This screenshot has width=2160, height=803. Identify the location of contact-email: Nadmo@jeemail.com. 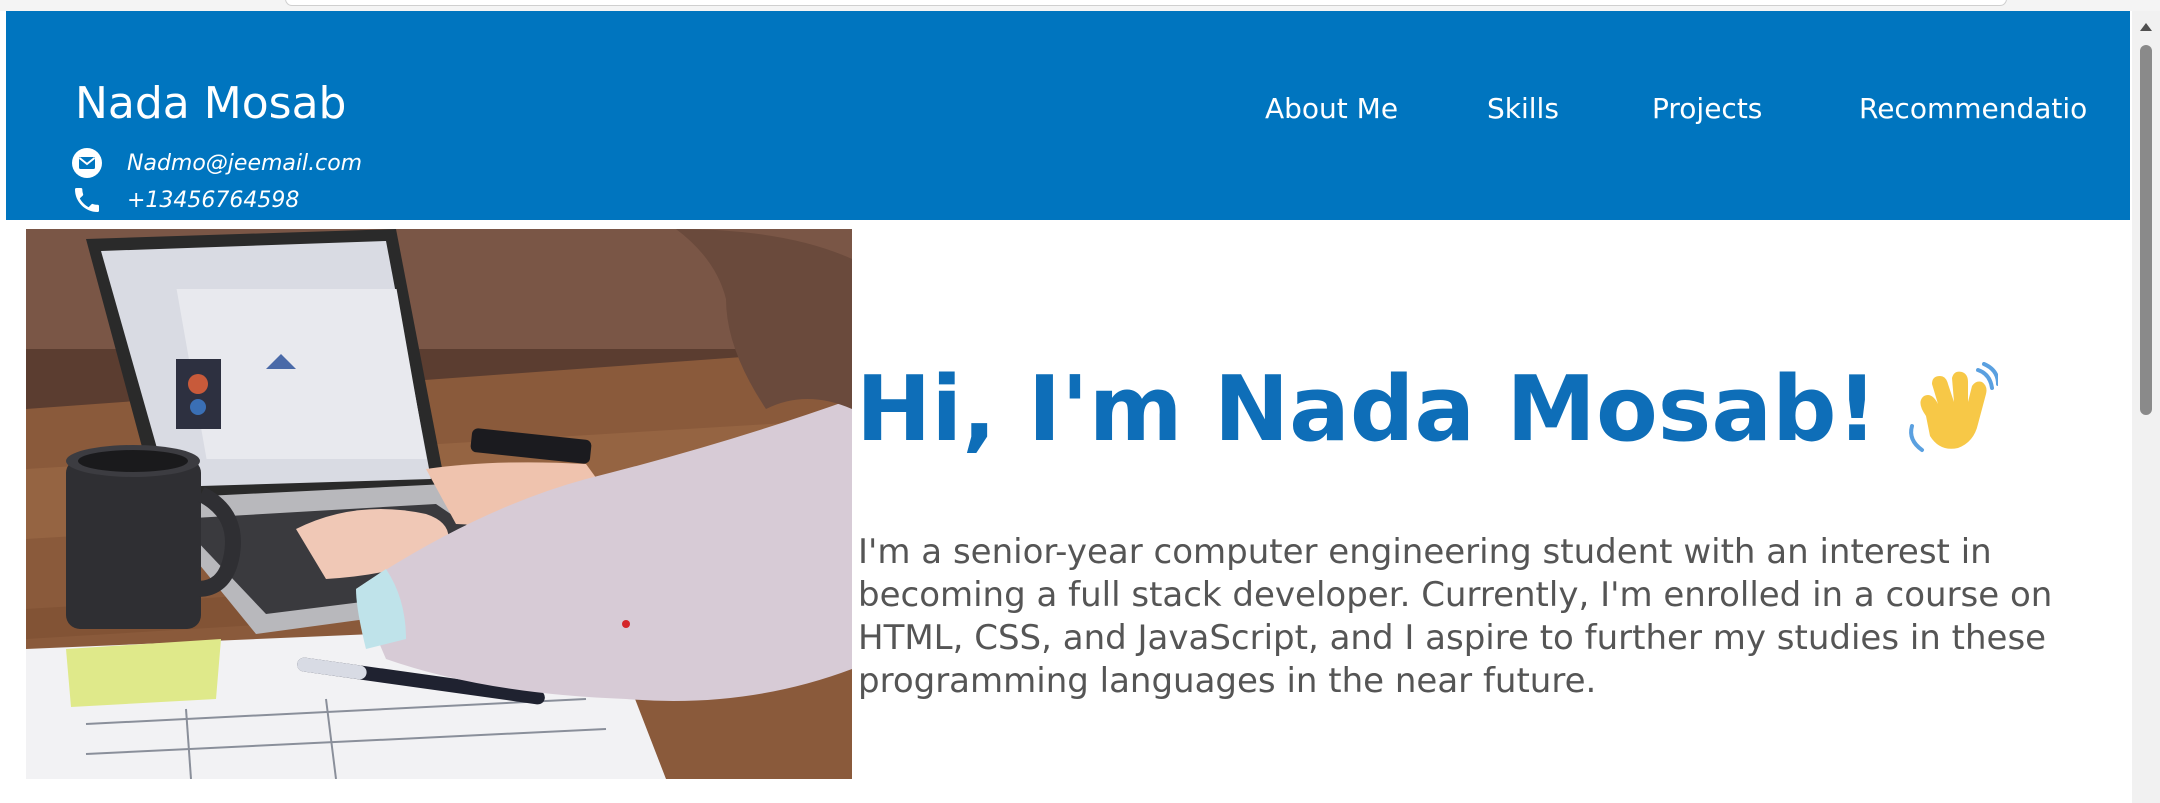
(215, 163).